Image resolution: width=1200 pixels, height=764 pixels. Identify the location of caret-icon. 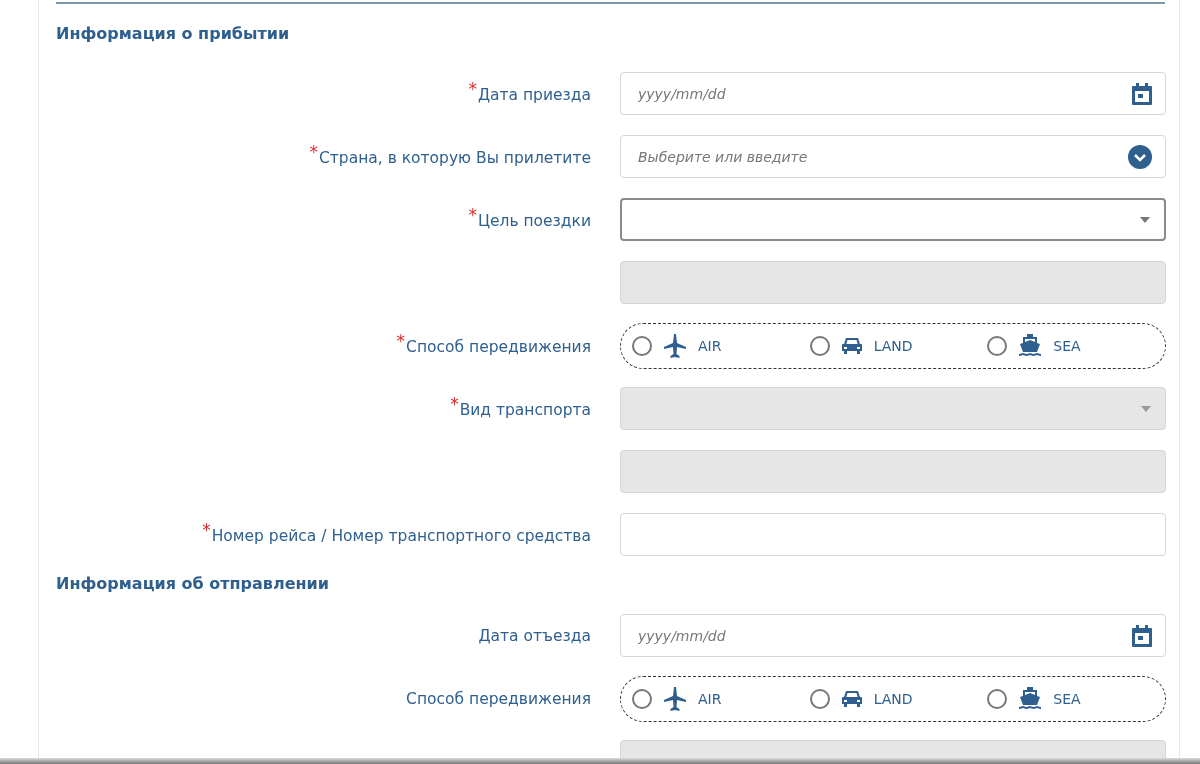
(1145, 219).